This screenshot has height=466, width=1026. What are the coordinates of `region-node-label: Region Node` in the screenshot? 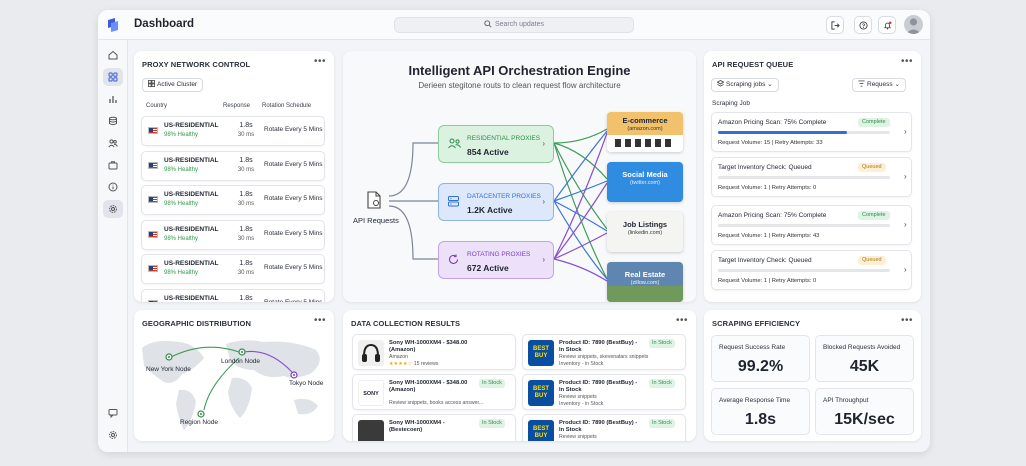 It's located at (199, 422).